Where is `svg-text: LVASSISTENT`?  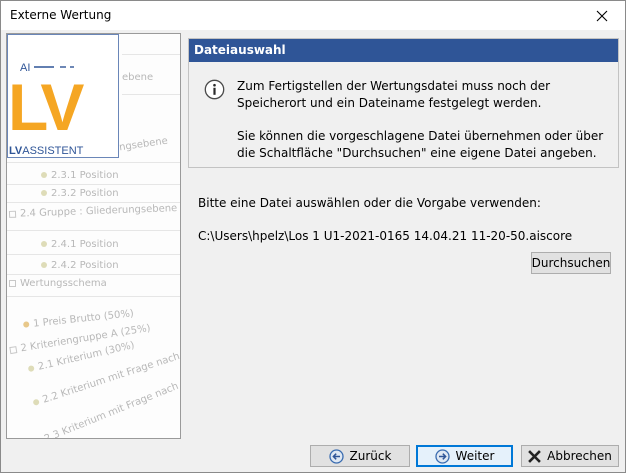 svg-text: LVASSISTENT is located at coordinates (46, 151).